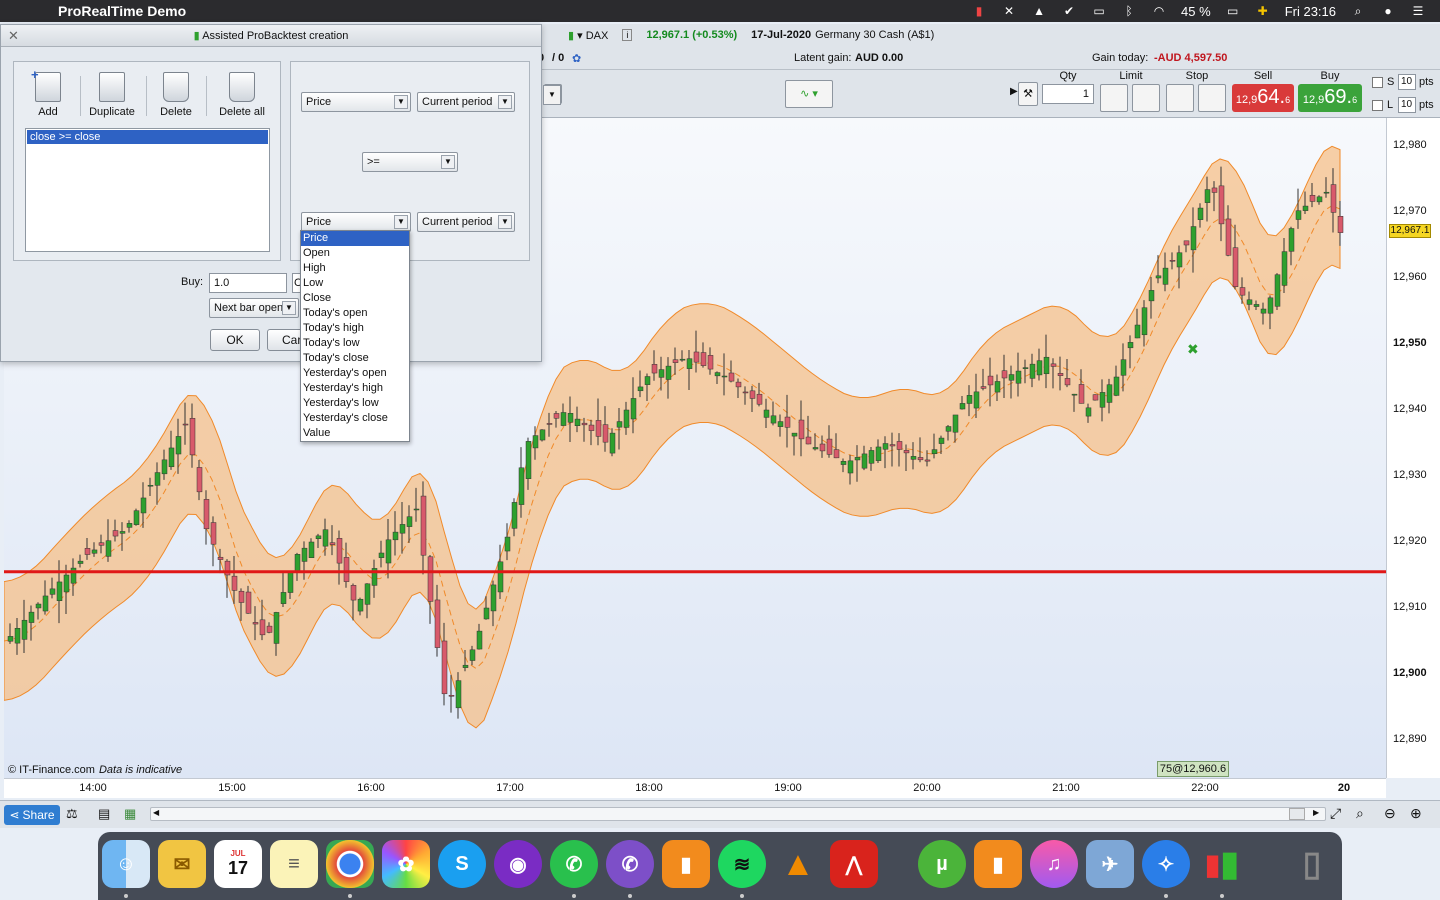  What do you see at coordinates (1114, 98) in the screenshot?
I see `limit-buy-button` at bounding box center [1114, 98].